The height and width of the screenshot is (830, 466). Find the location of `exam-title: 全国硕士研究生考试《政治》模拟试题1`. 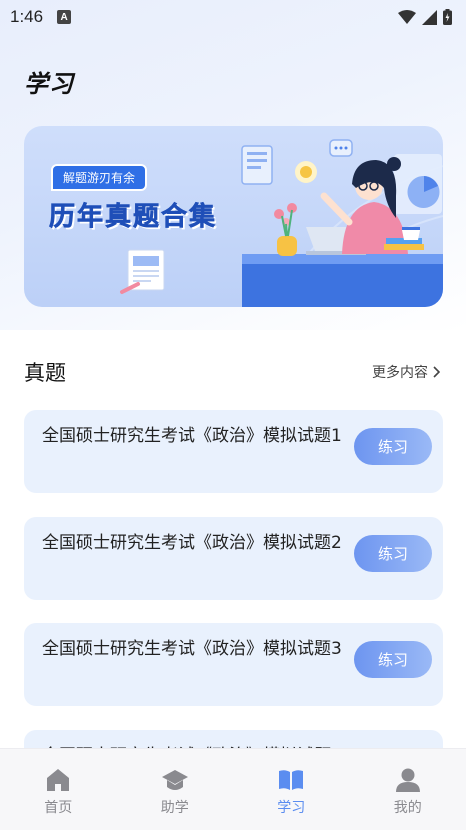

exam-title: 全国硕士研究生考试《政治》模拟试题1 is located at coordinates (192, 436).